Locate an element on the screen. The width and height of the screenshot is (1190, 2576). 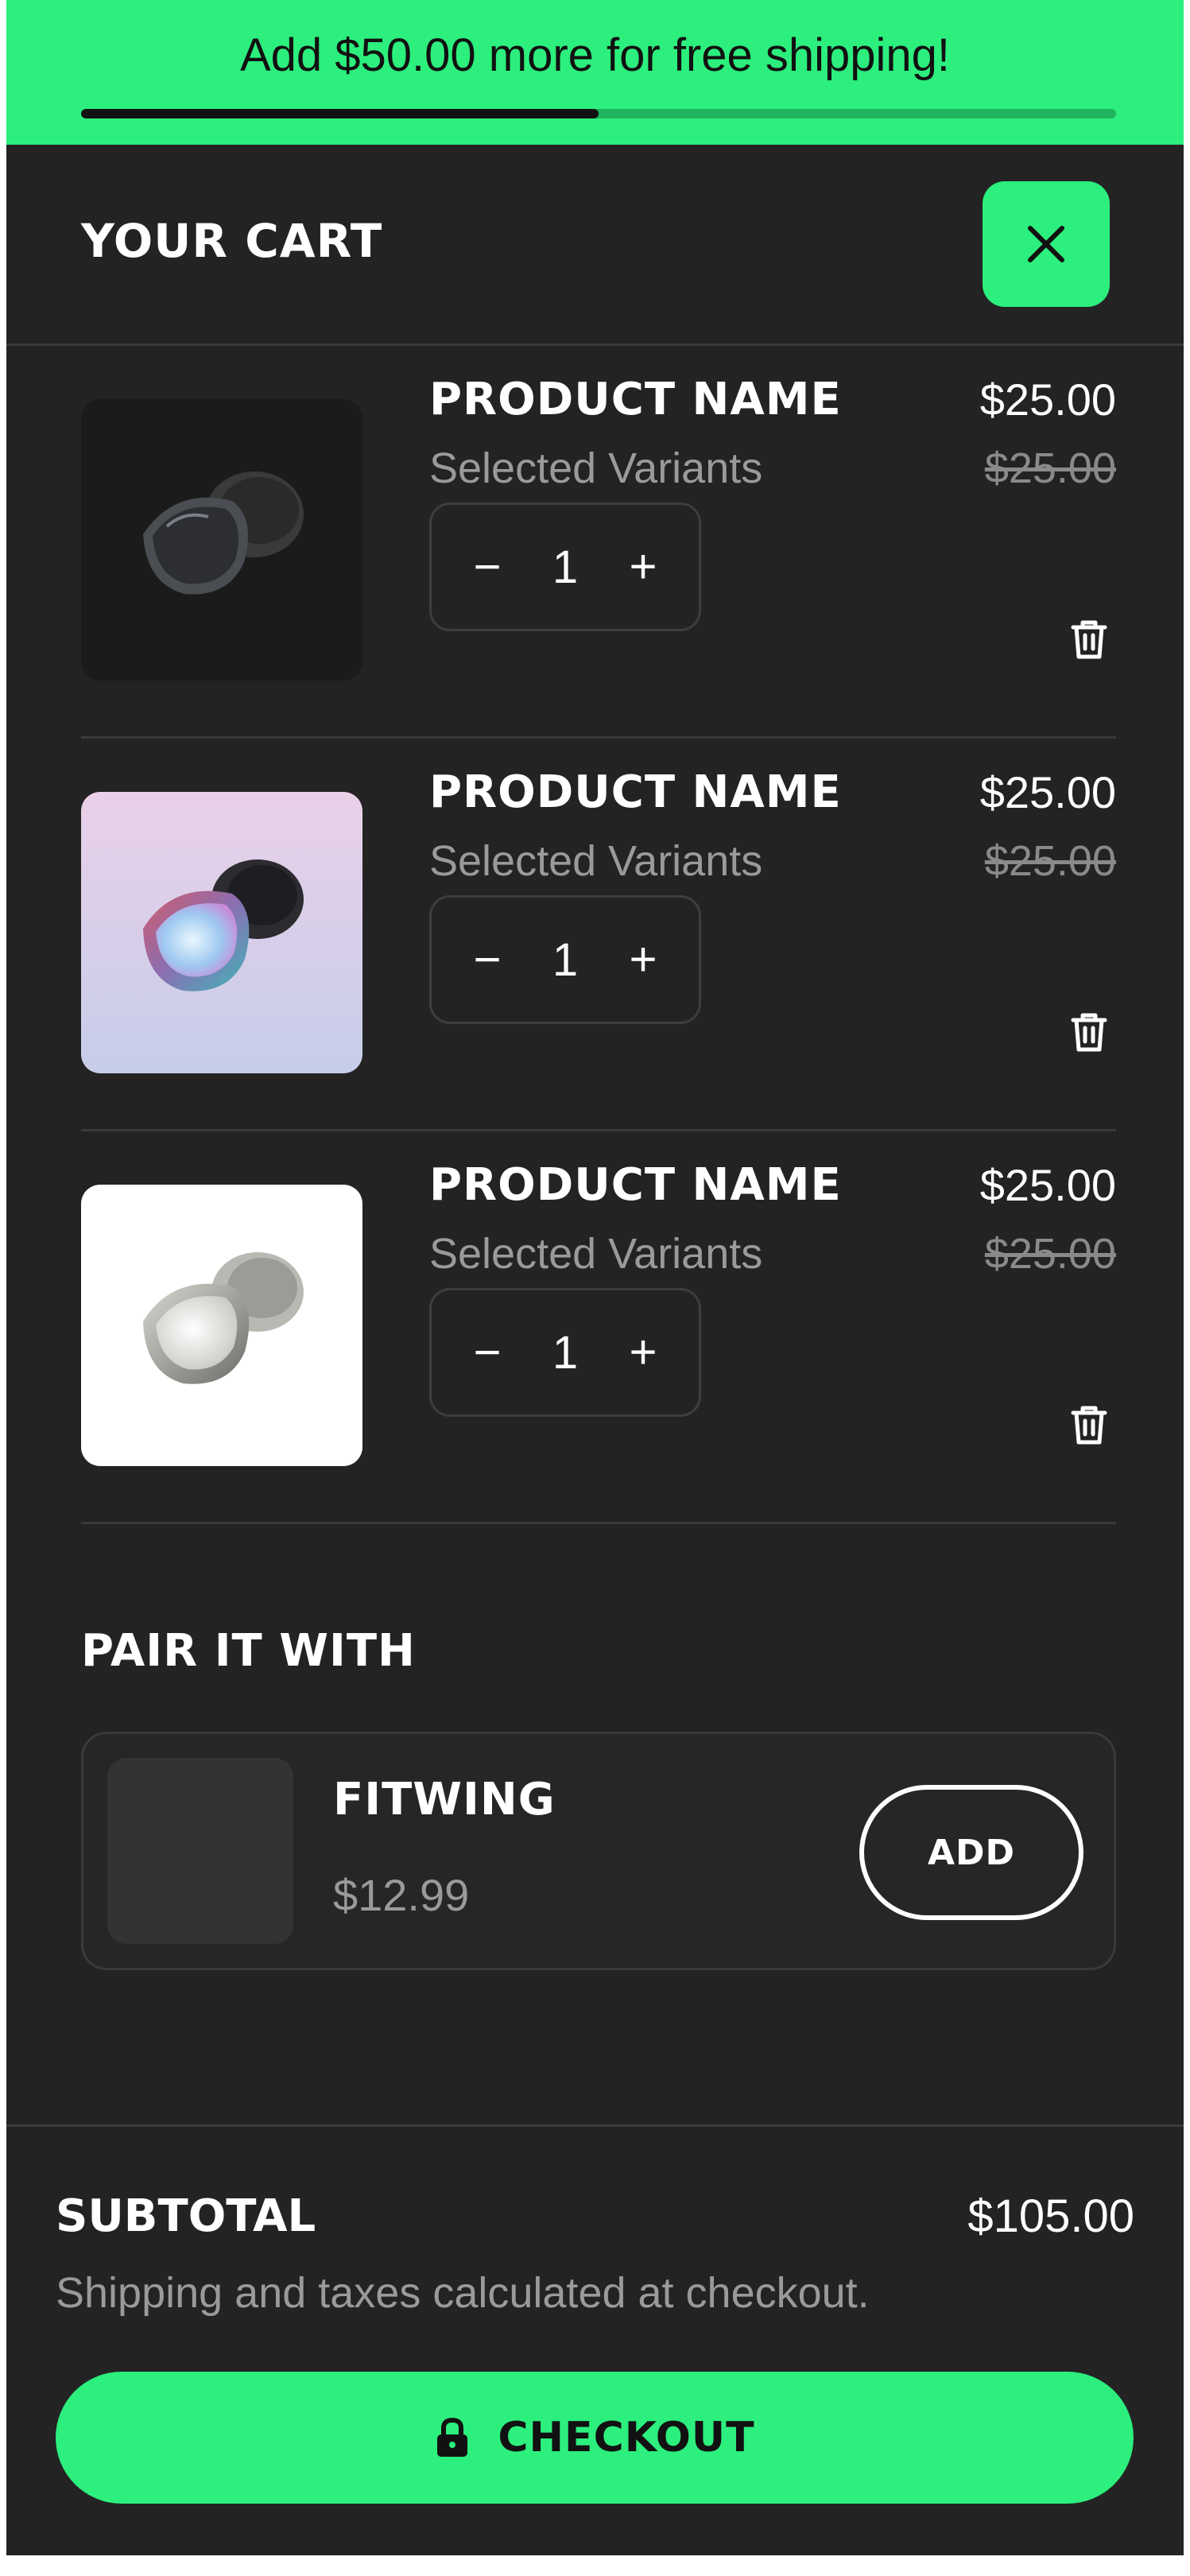
upsell-product-image is located at coordinates (200, 1851).